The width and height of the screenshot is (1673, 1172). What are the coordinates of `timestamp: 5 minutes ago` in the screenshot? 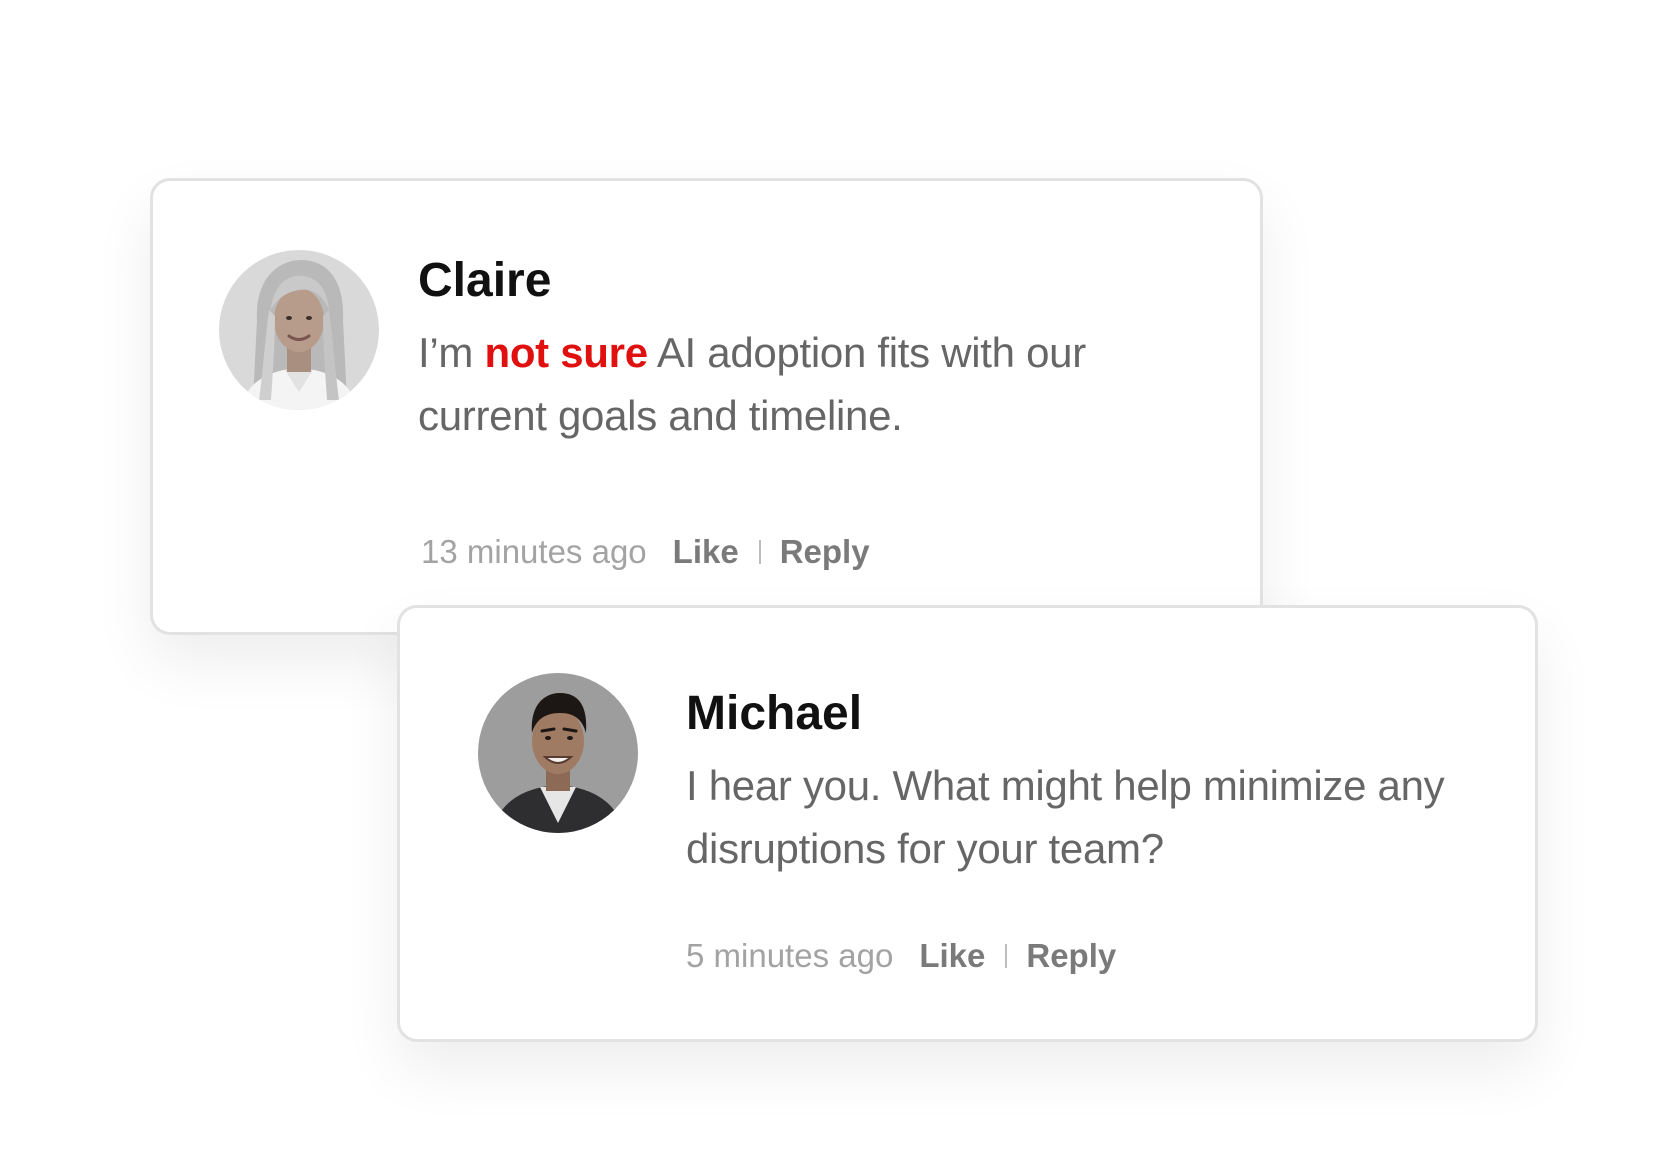 It's located at (790, 955).